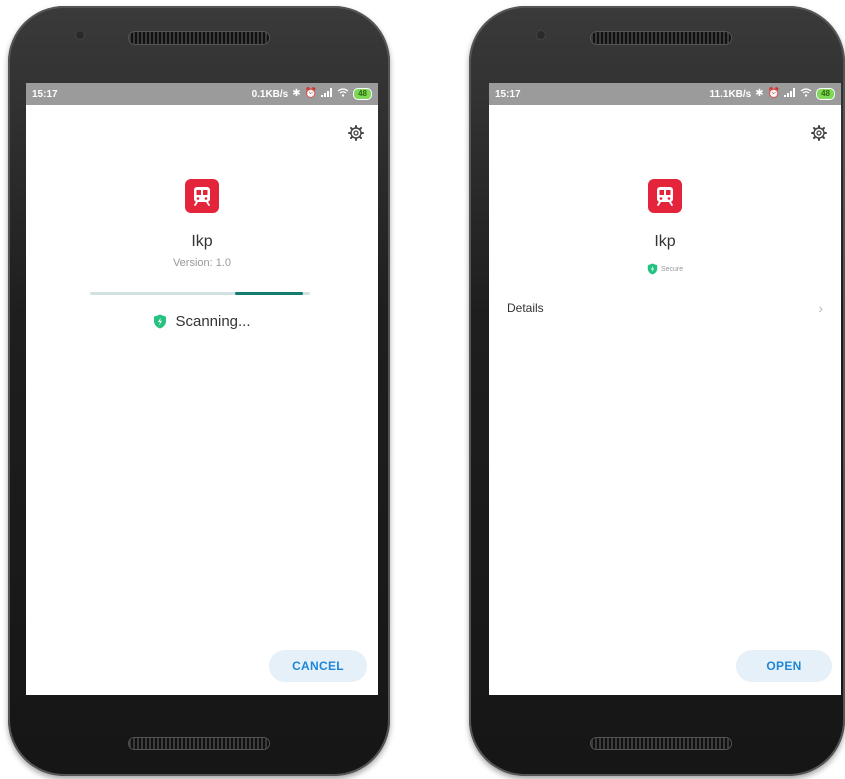  I want to click on secure-status: Secure, so click(665, 269).